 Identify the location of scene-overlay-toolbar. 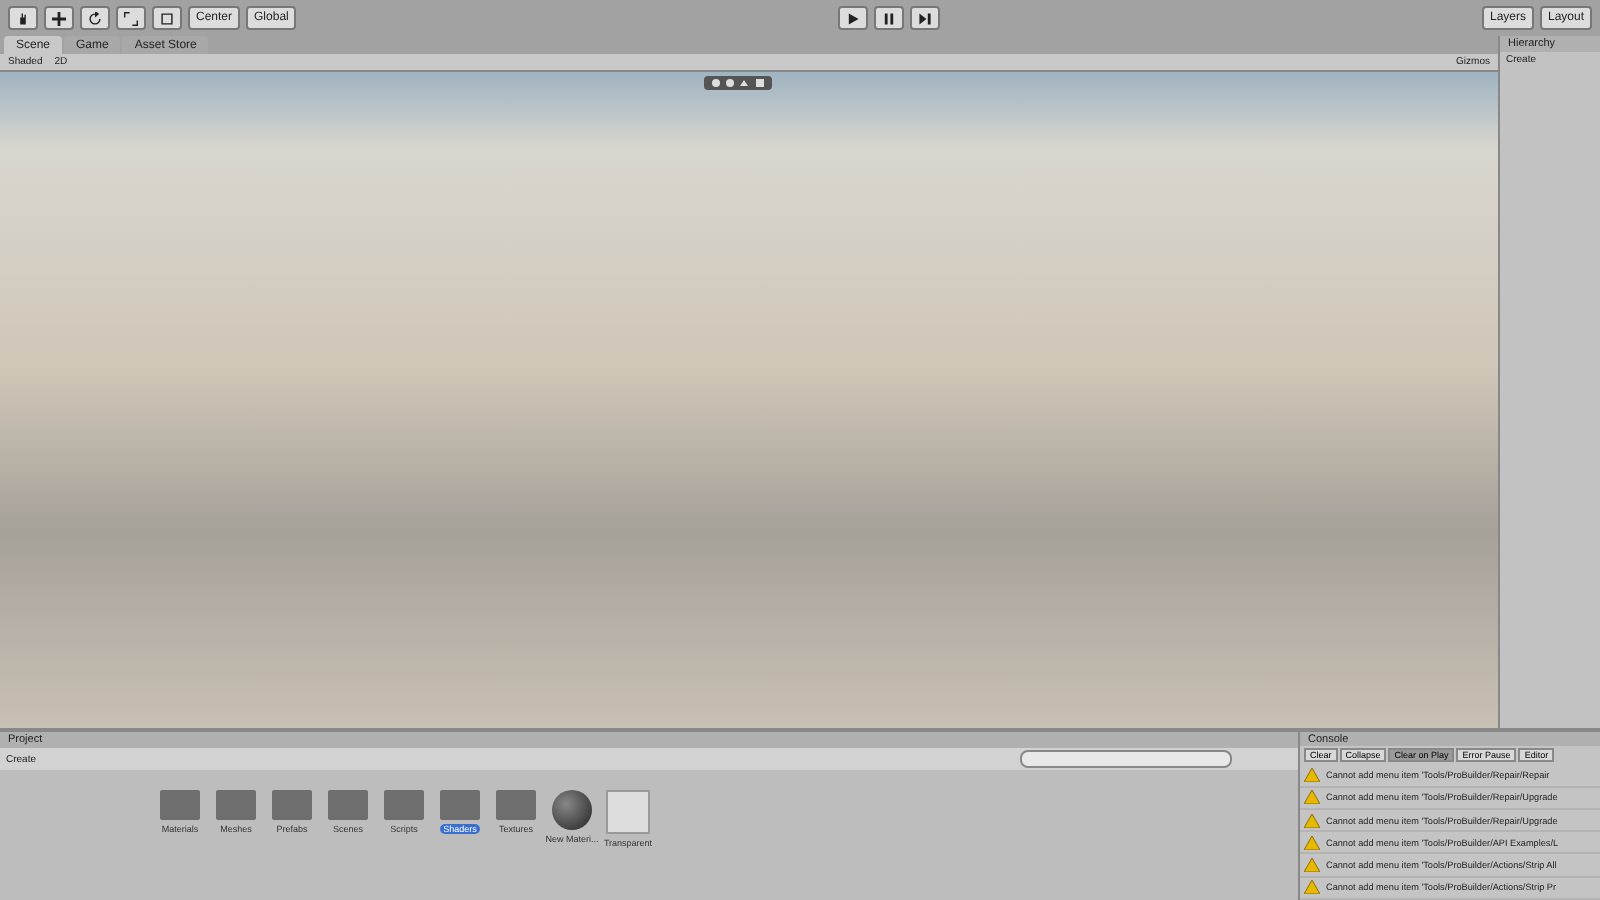
(738, 83).